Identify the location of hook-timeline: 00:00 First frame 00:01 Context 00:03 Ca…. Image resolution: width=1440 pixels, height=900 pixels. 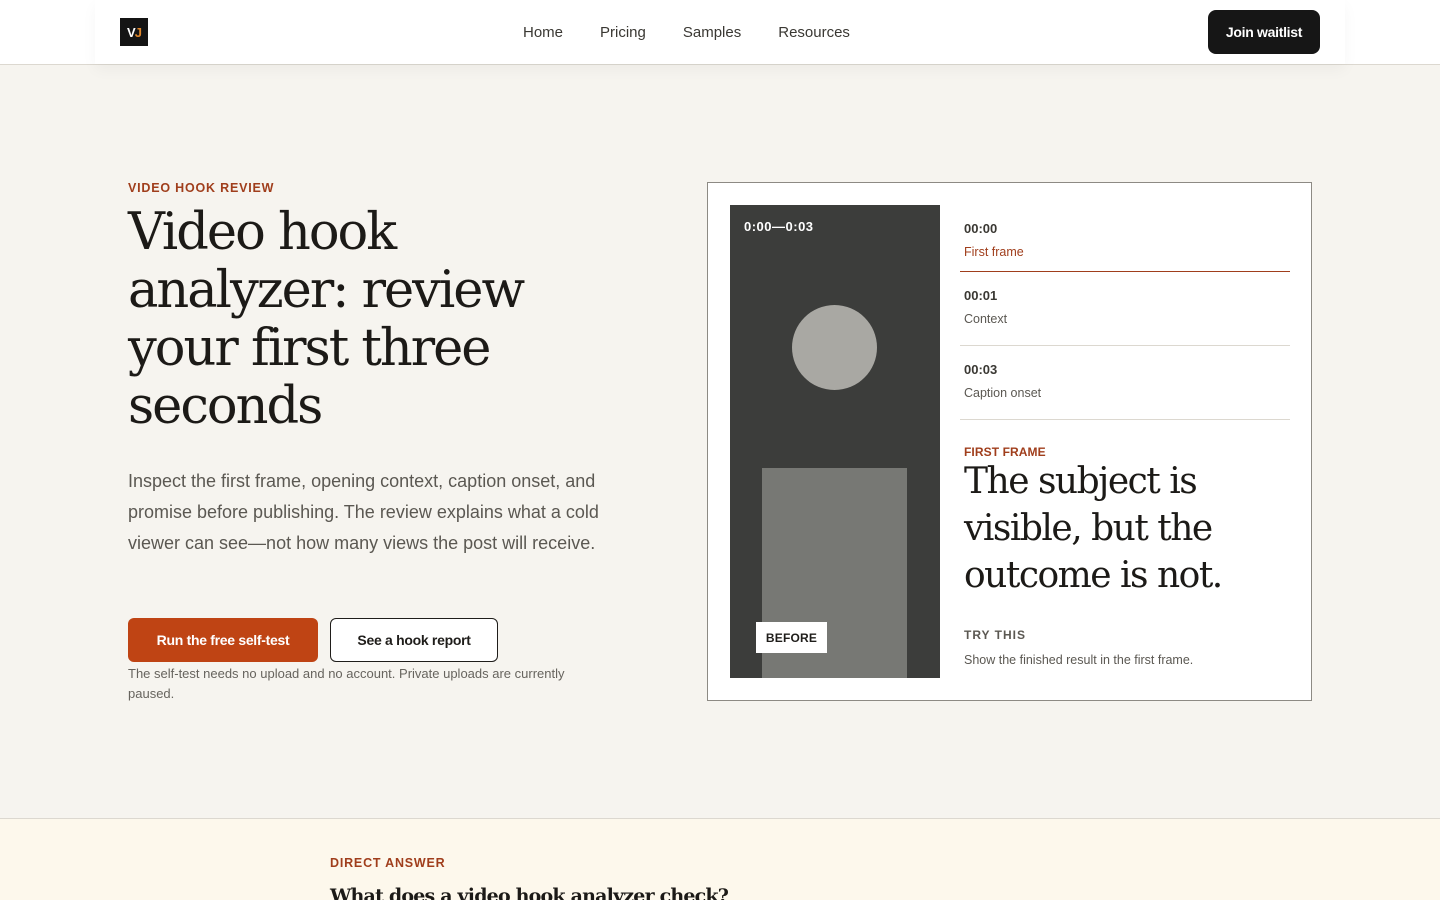
(1125, 312).